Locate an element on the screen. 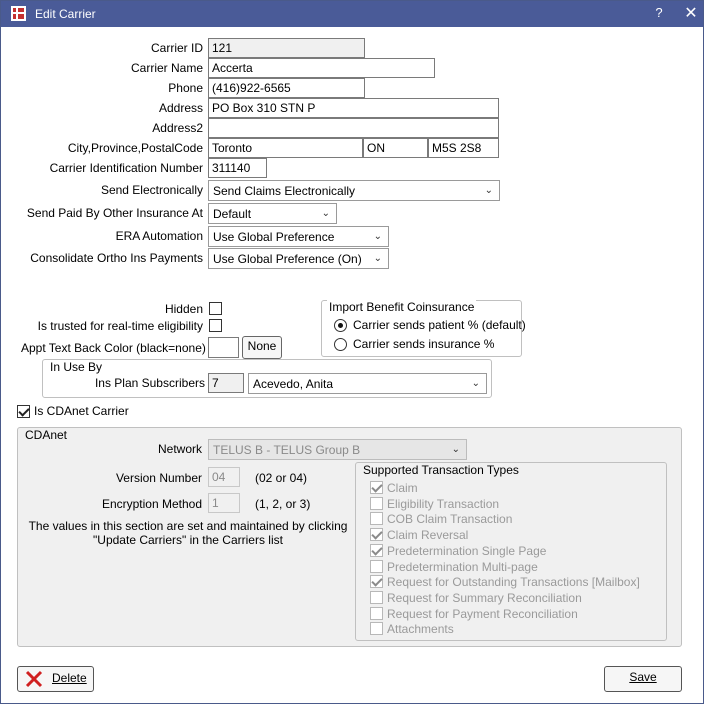 The image size is (704, 704). ins-plan-subscriber-value: Acevedo, Anita is located at coordinates (293, 384).